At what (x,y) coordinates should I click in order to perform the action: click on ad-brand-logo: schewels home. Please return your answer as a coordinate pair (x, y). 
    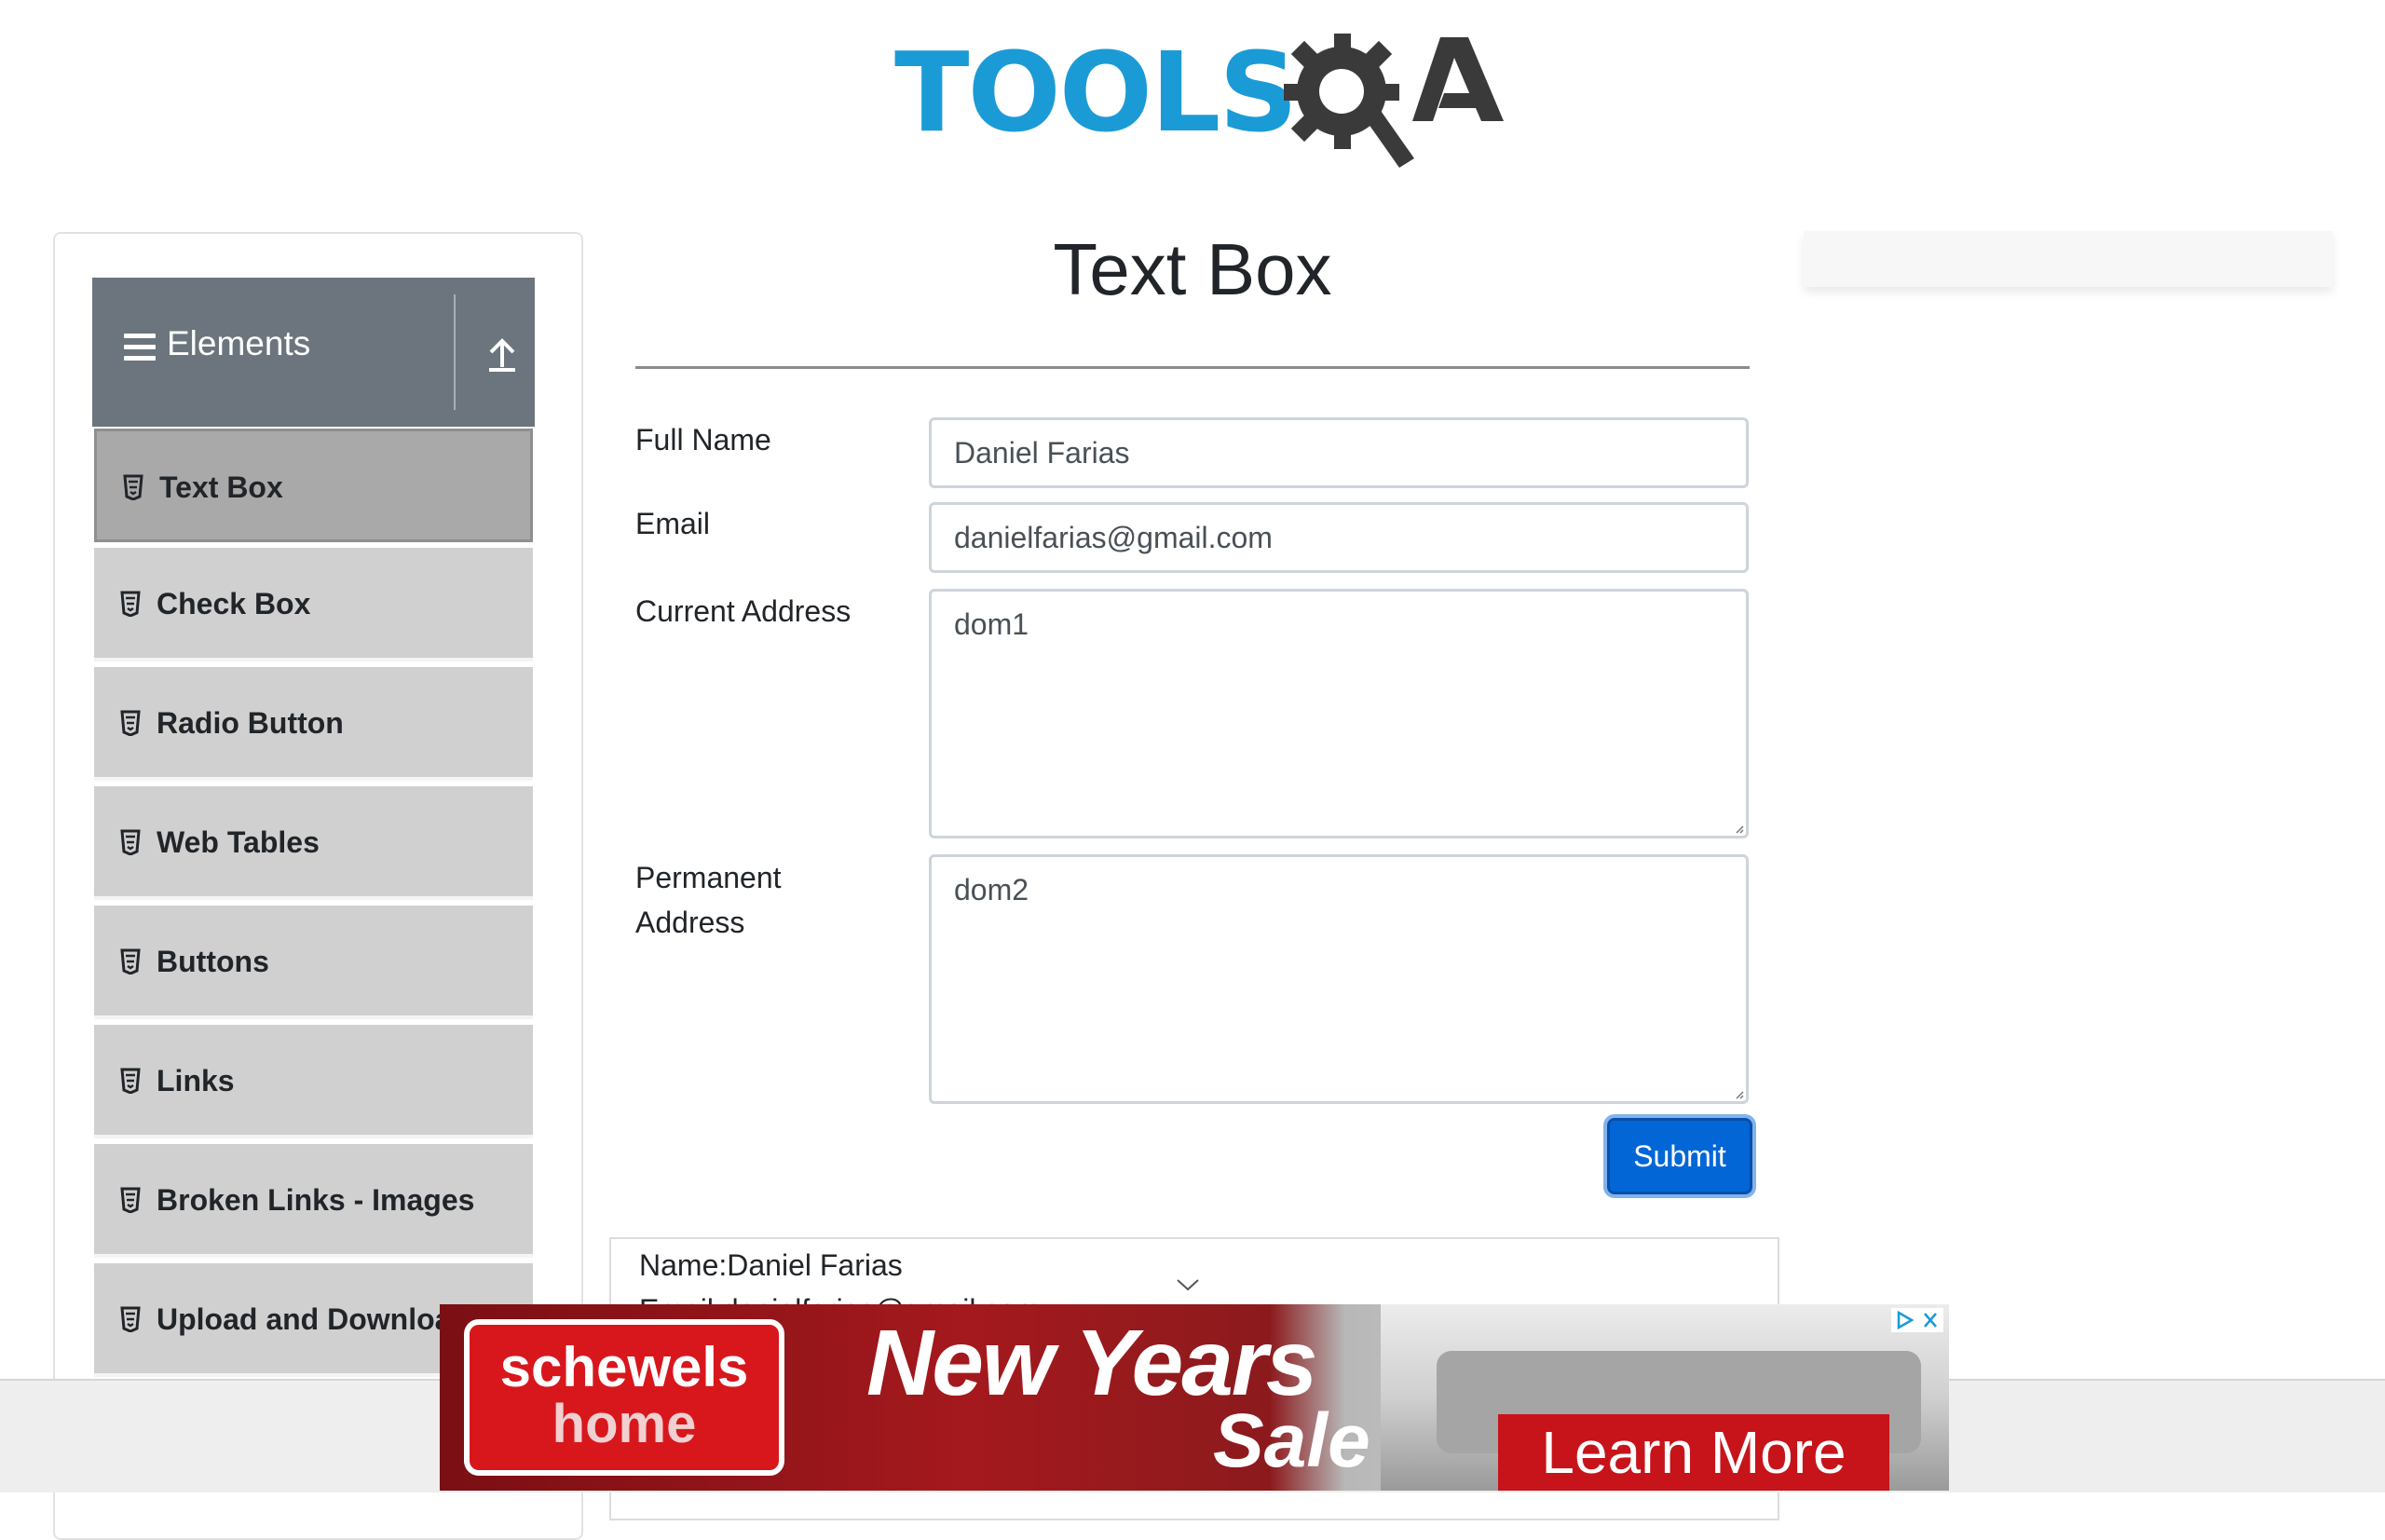
    Looking at the image, I should click on (624, 1397).